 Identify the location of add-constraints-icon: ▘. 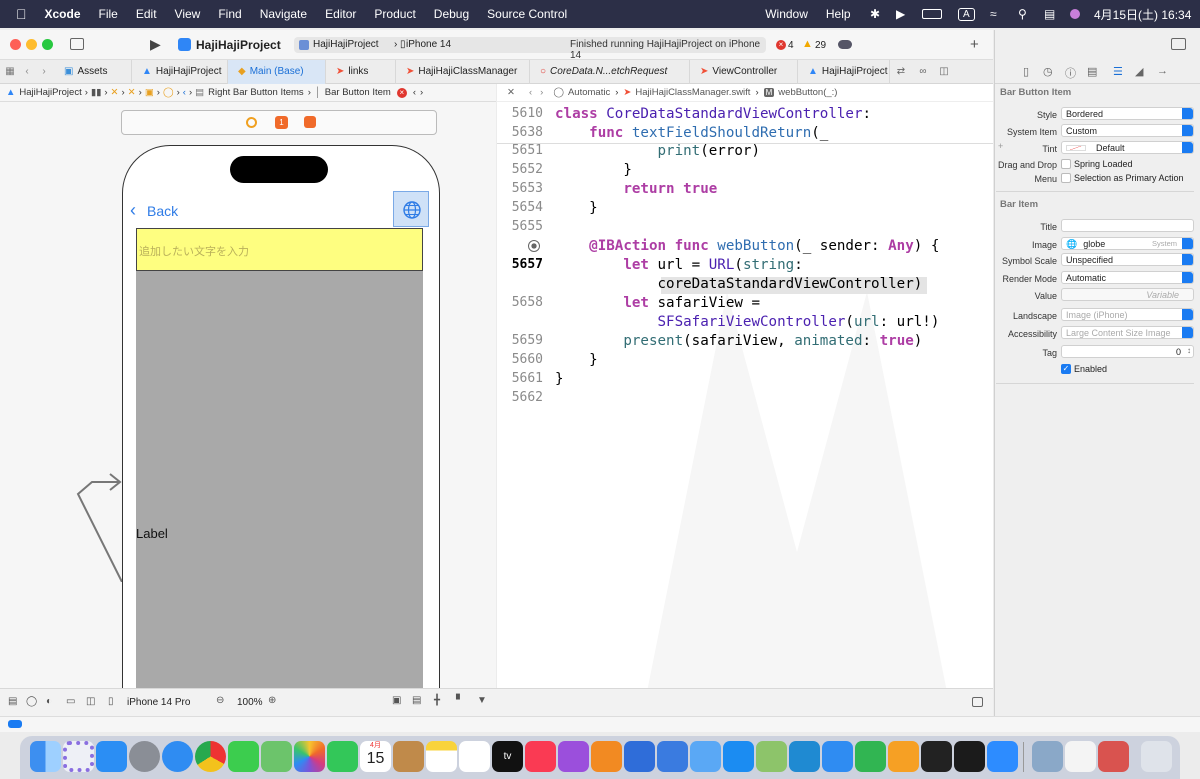
(460, 700).